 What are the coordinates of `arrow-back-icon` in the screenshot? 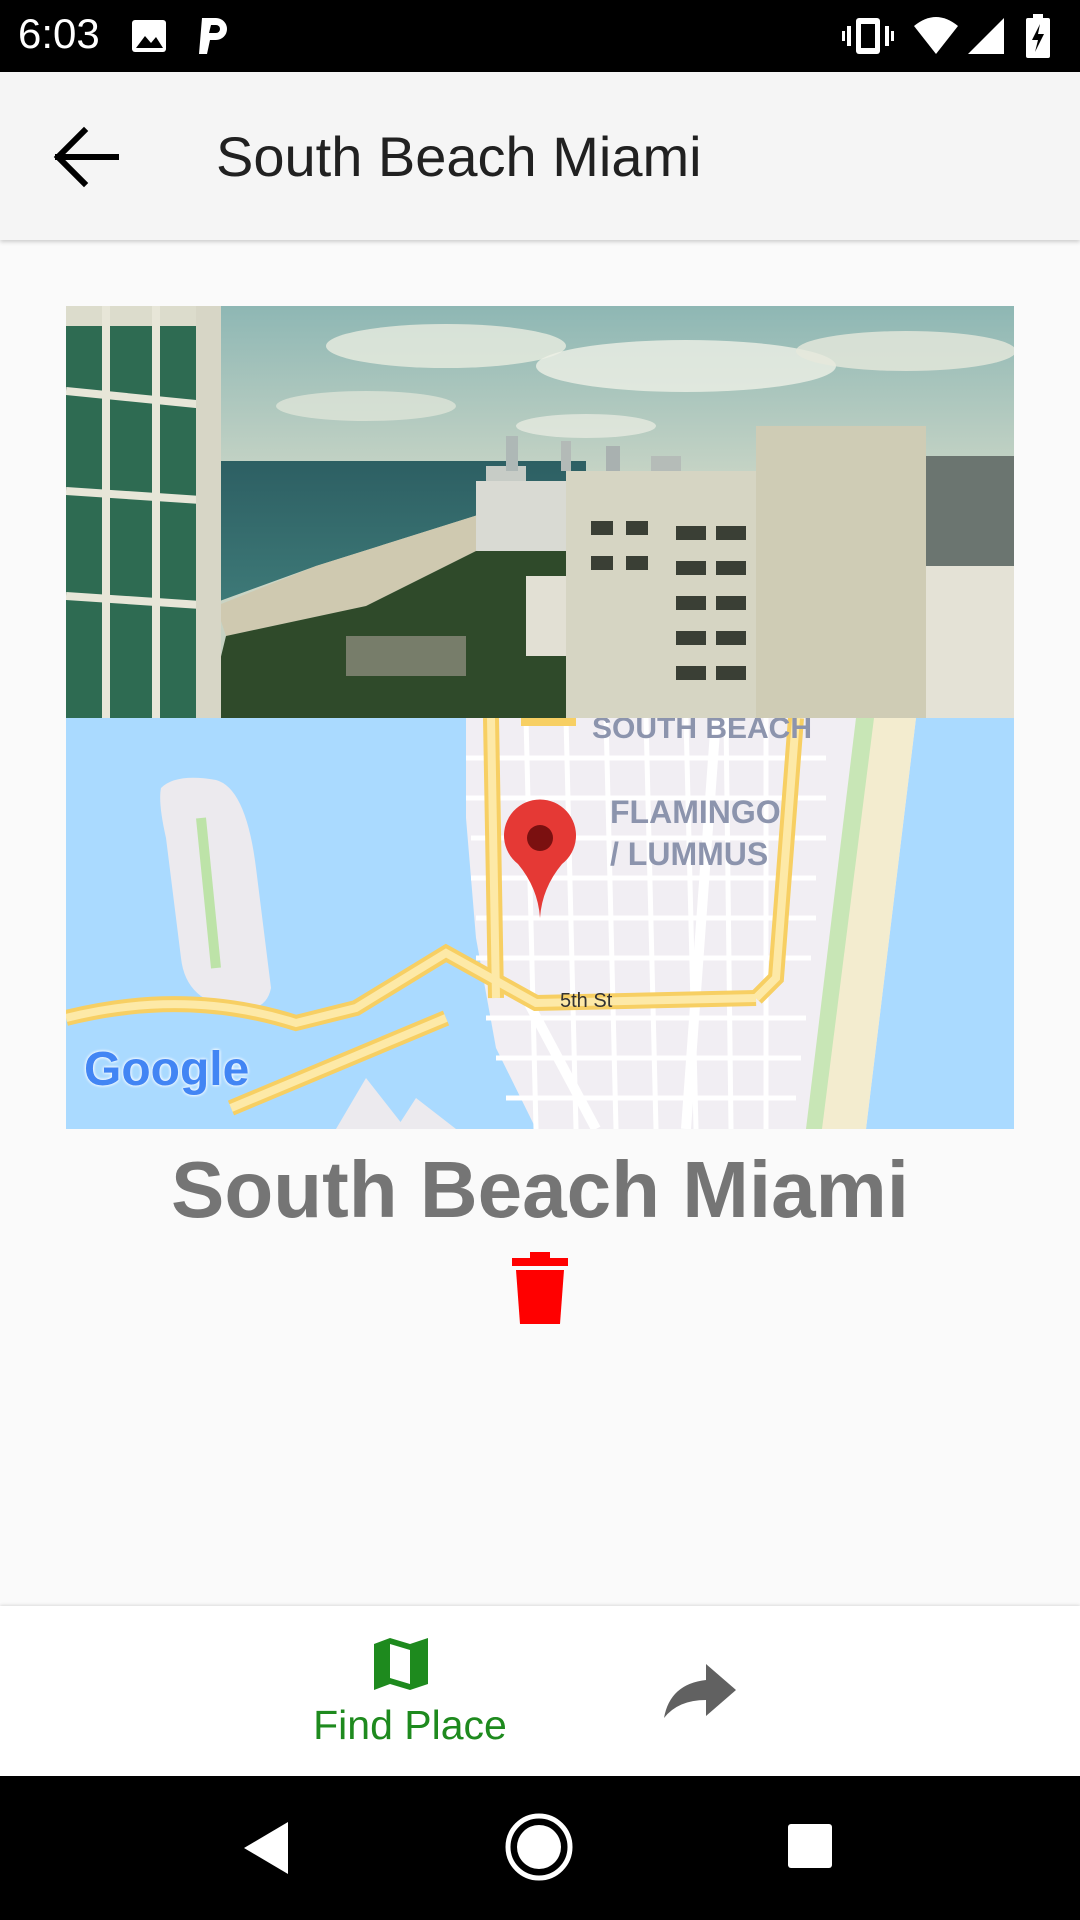 It's located at (85, 157).